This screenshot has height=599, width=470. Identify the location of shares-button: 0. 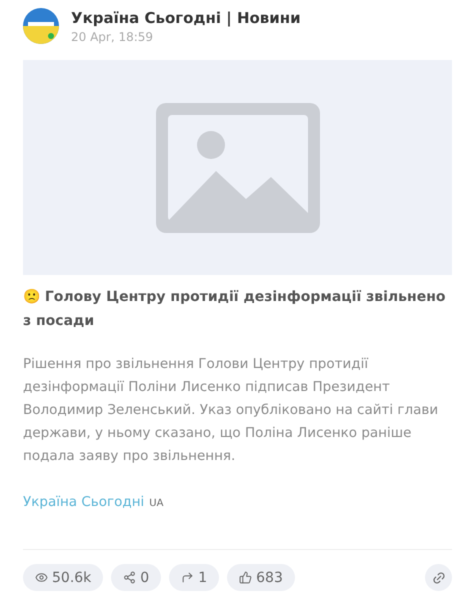
(136, 577).